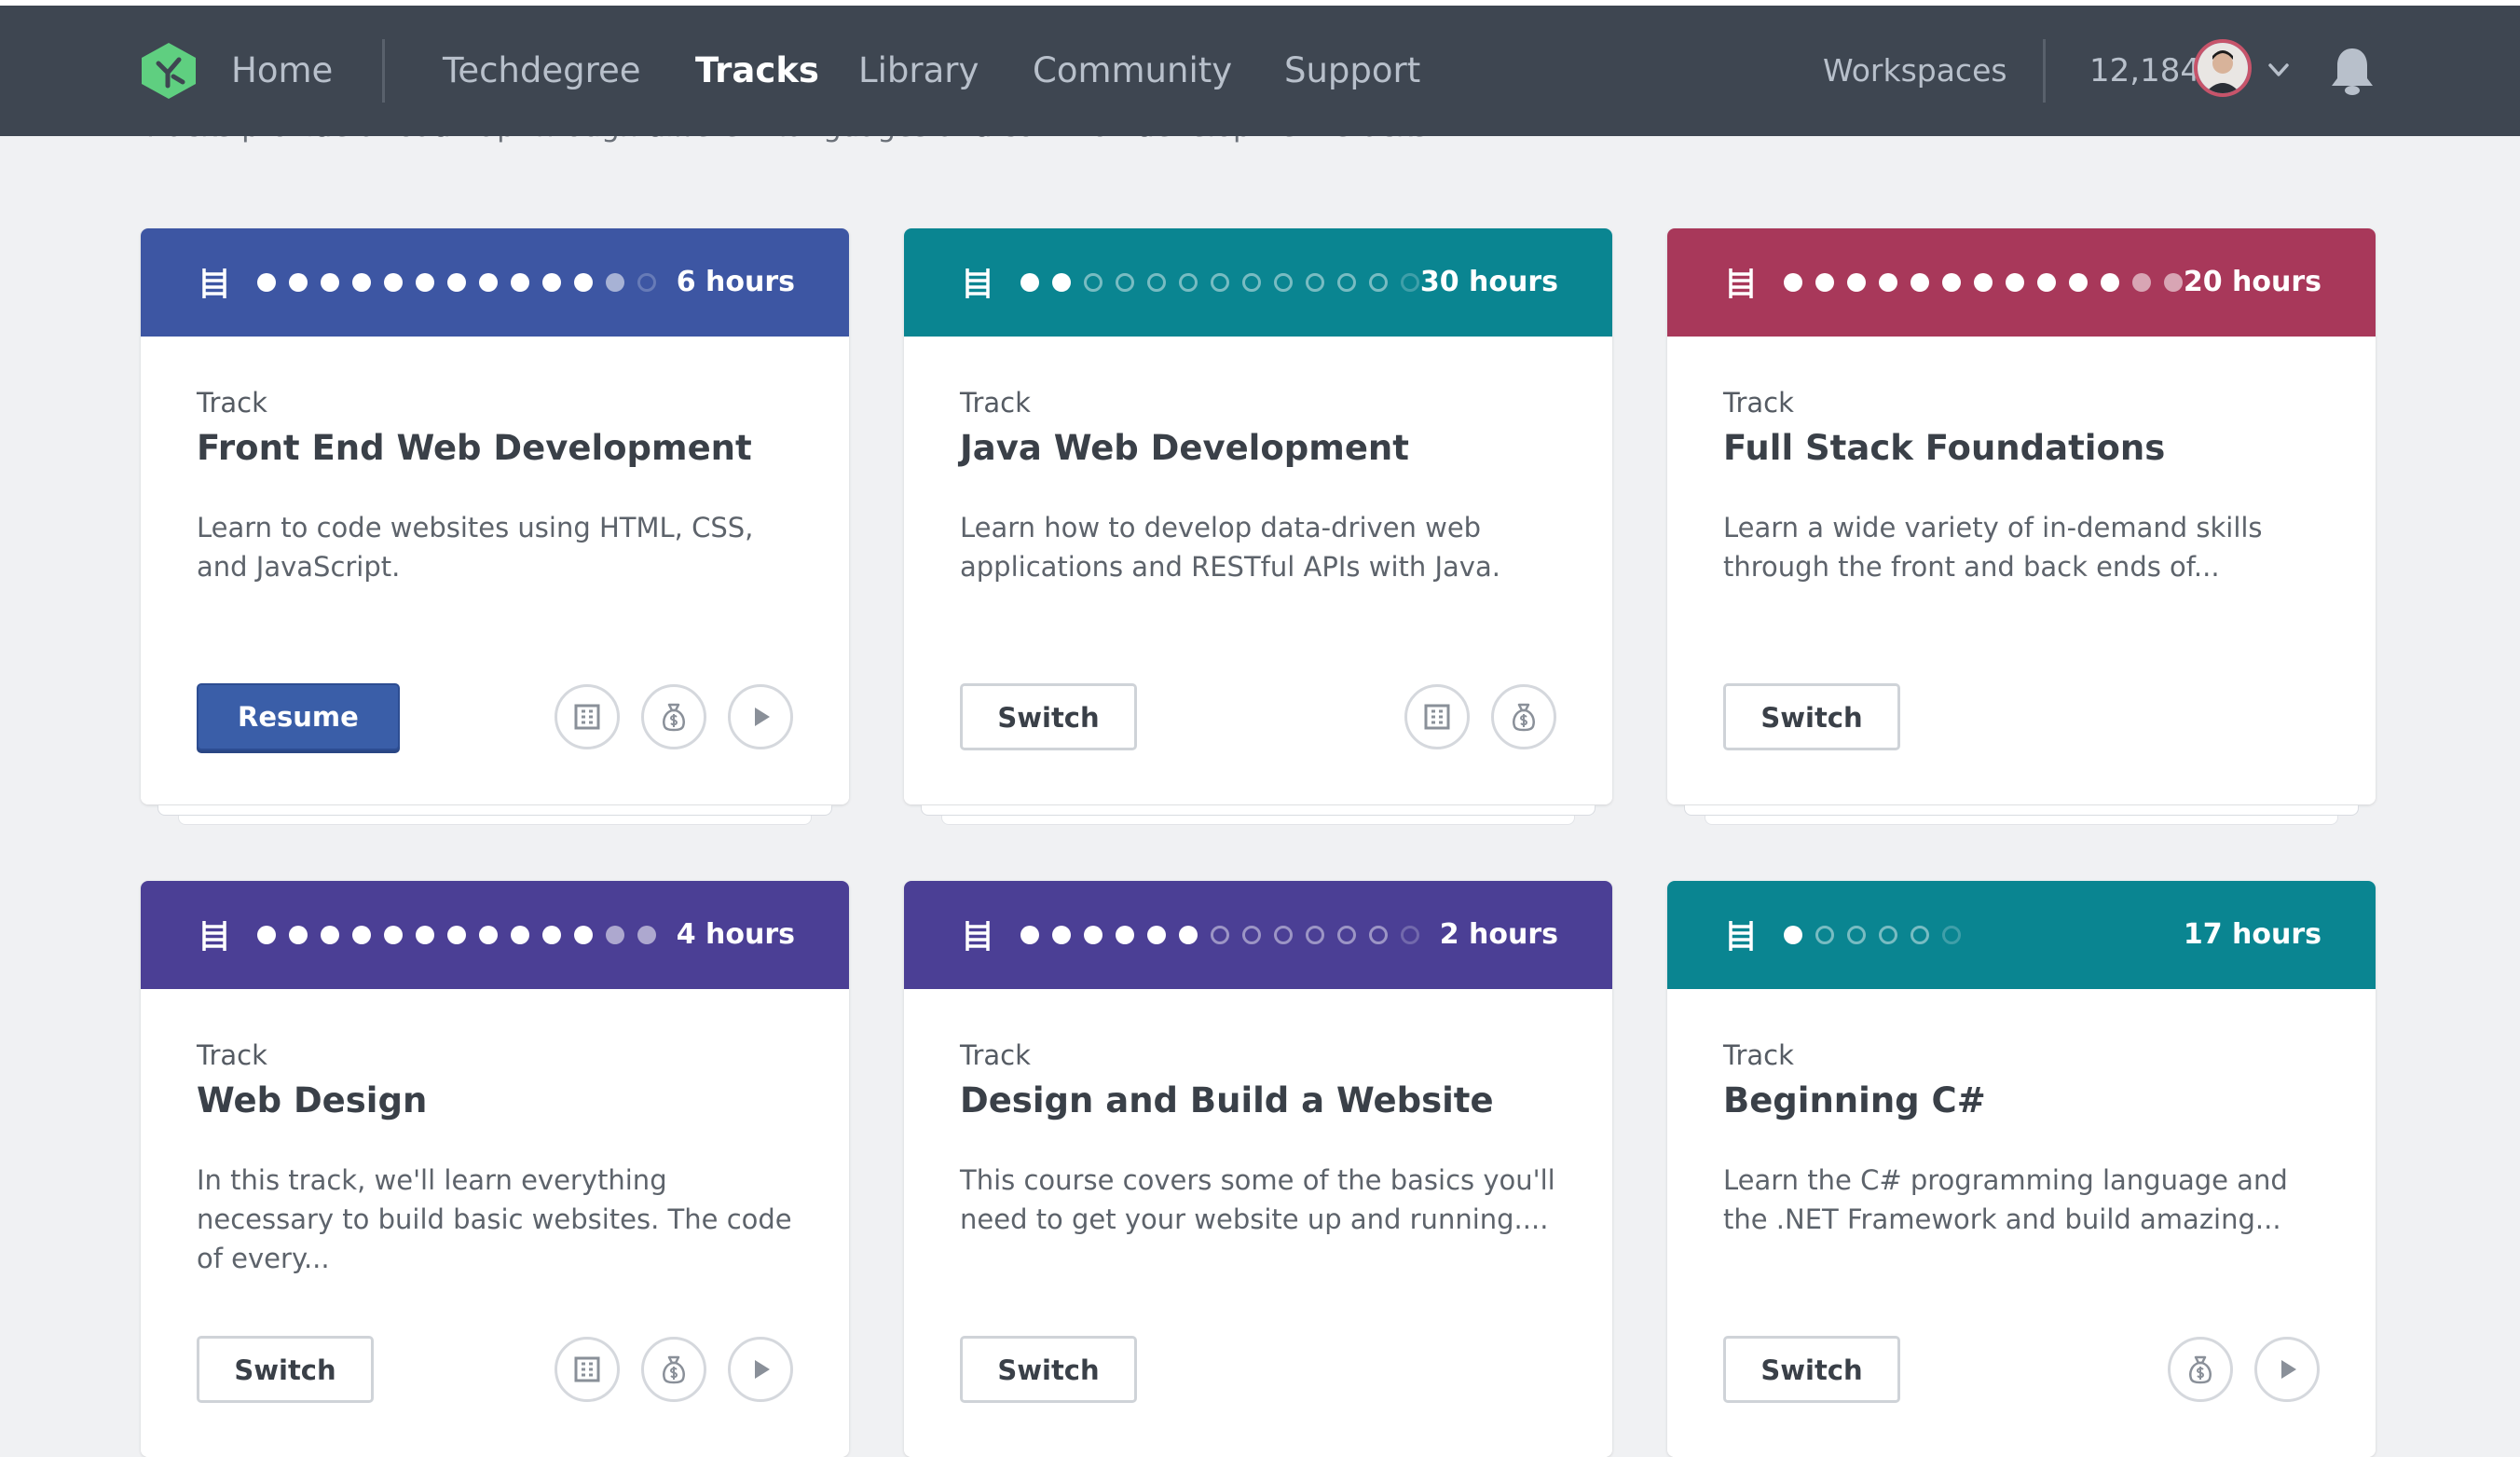 This screenshot has width=2520, height=1457. I want to click on nav-home: Home, so click(282, 71).